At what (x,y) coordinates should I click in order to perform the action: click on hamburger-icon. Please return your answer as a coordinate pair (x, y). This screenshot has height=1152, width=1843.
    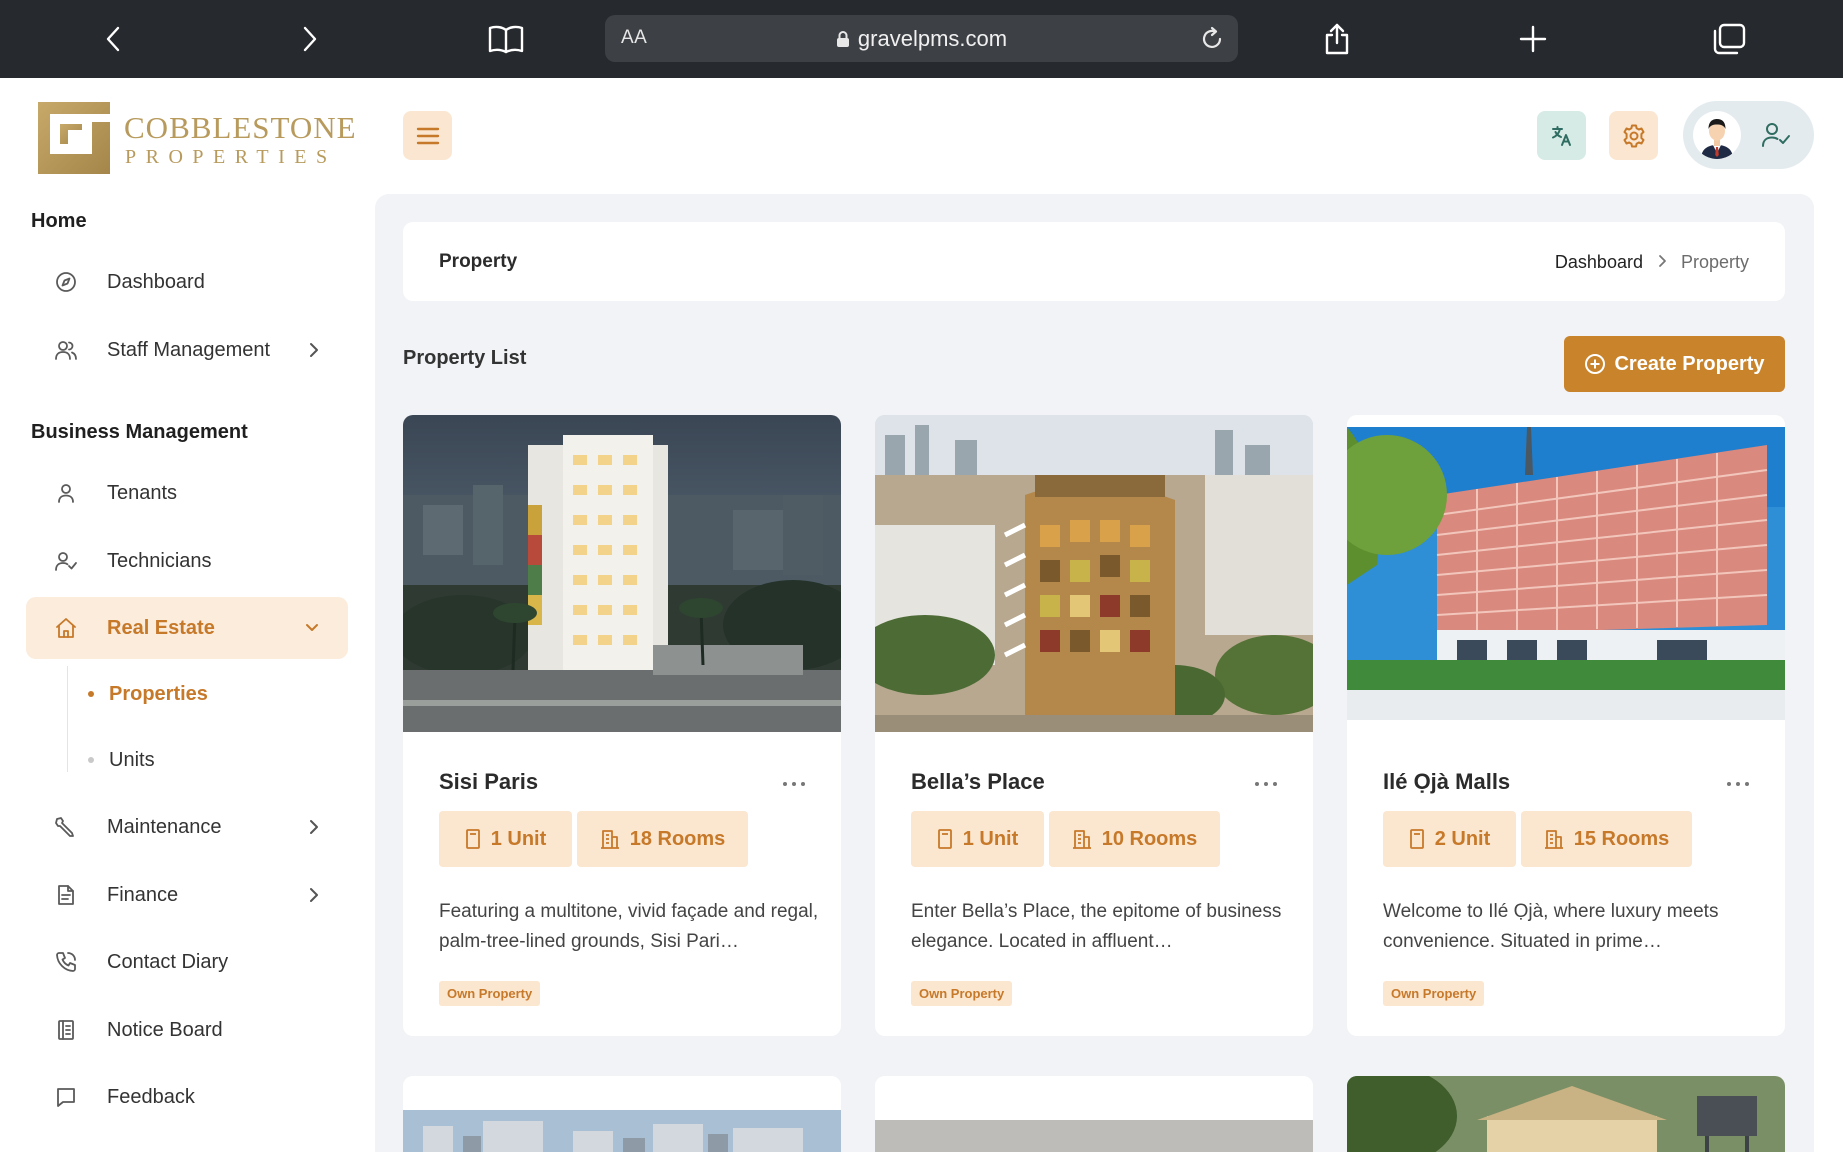
    Looking at the image, I should click on (427, 135).